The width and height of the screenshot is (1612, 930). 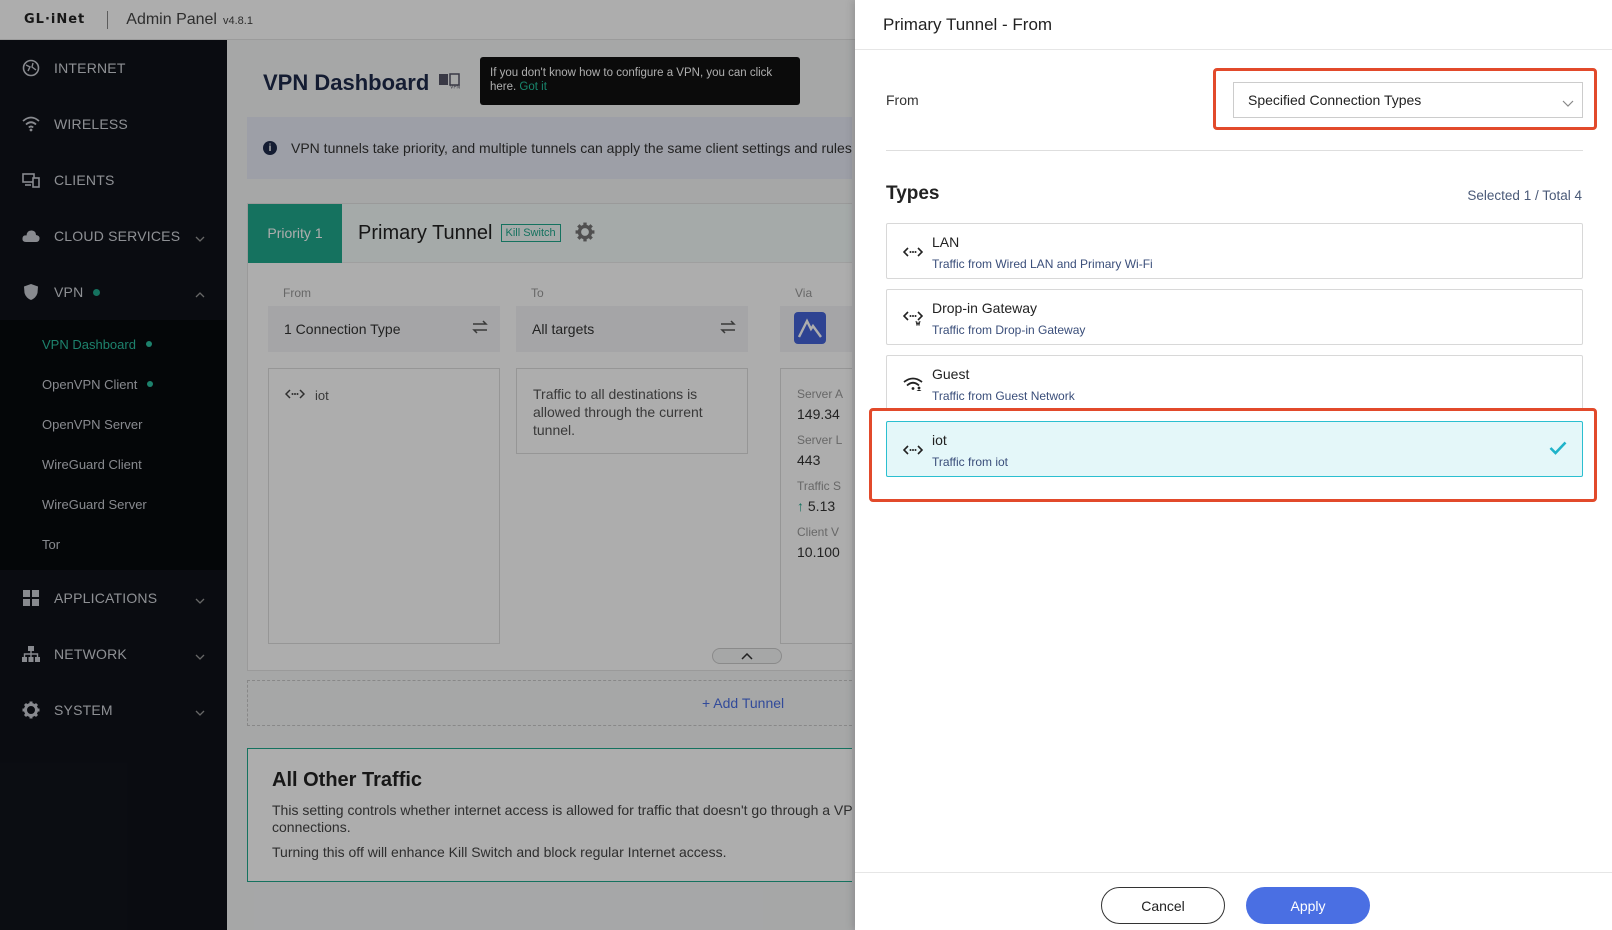 What do you see at coordinates (951, 374) in the screenshot?
I see `type-name: Guest` at bounding box center [951, 374].